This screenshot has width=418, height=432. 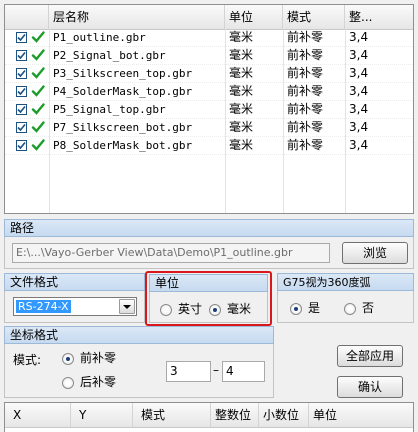 What do you see at coordinates (254, 17) in the screenshot?
I see `header-unit: 单位` at bounding box center [254, 17].